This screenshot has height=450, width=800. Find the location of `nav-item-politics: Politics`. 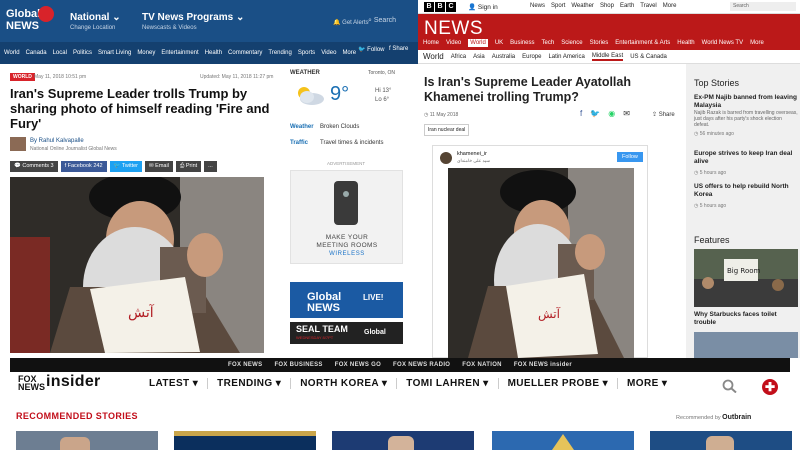

nav-item-politics: Politics is located at coordinates (82, 53).